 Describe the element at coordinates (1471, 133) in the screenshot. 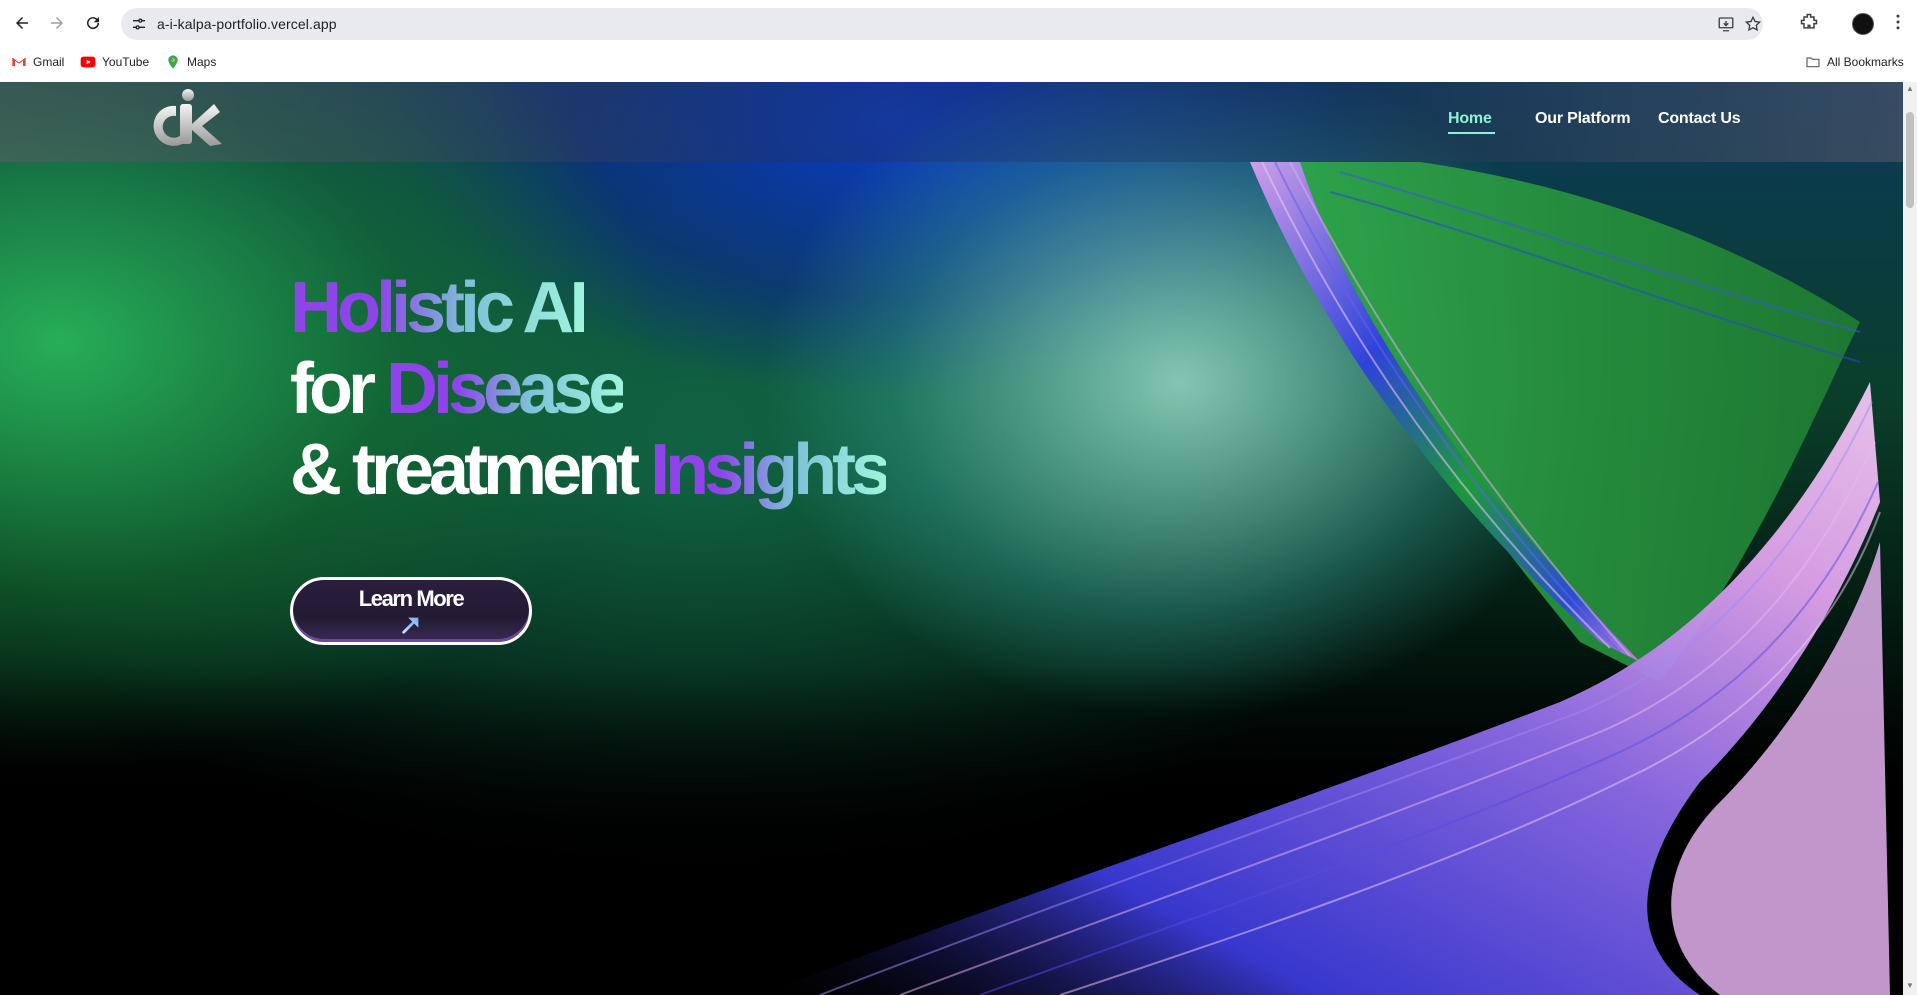

I see `active-nav-underline` at that location.